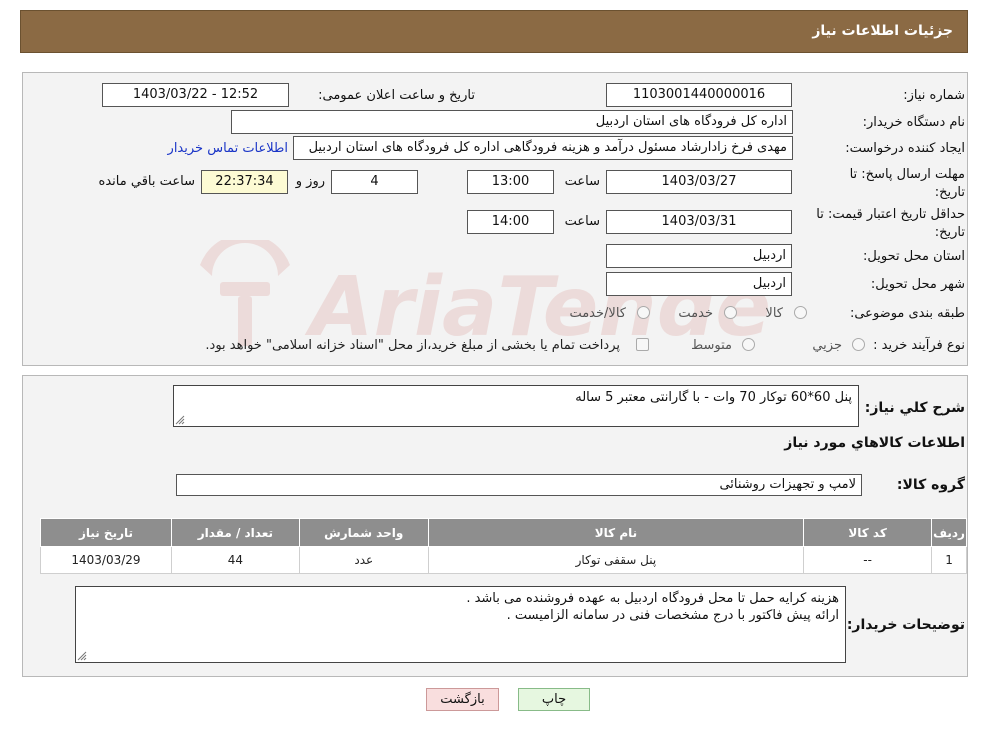  I want to click on category-service-radio, so click(730, 312).